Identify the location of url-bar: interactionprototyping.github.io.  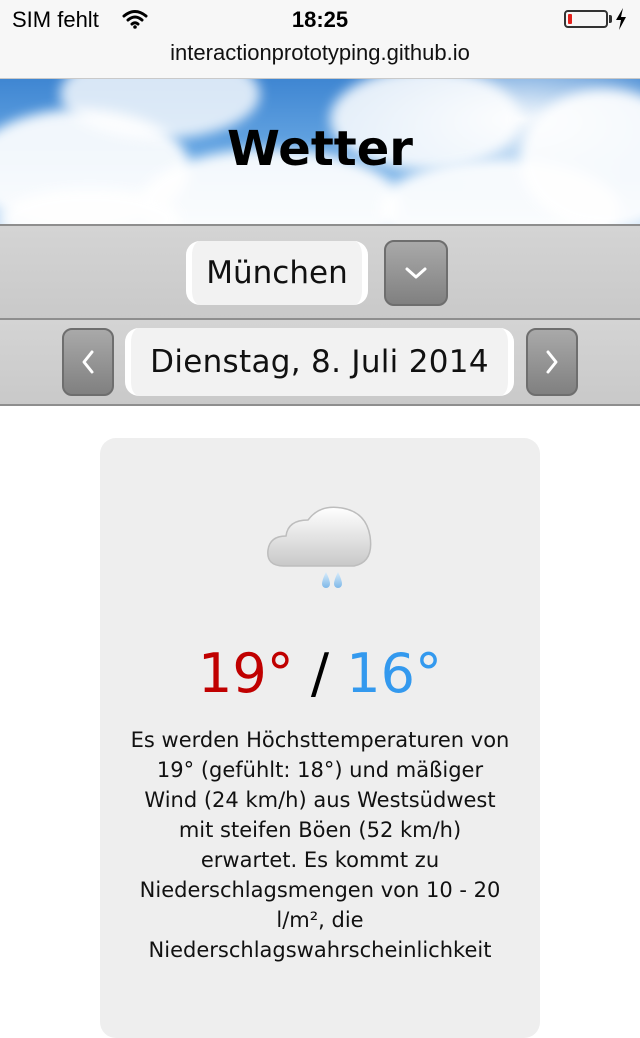
(320, 59).